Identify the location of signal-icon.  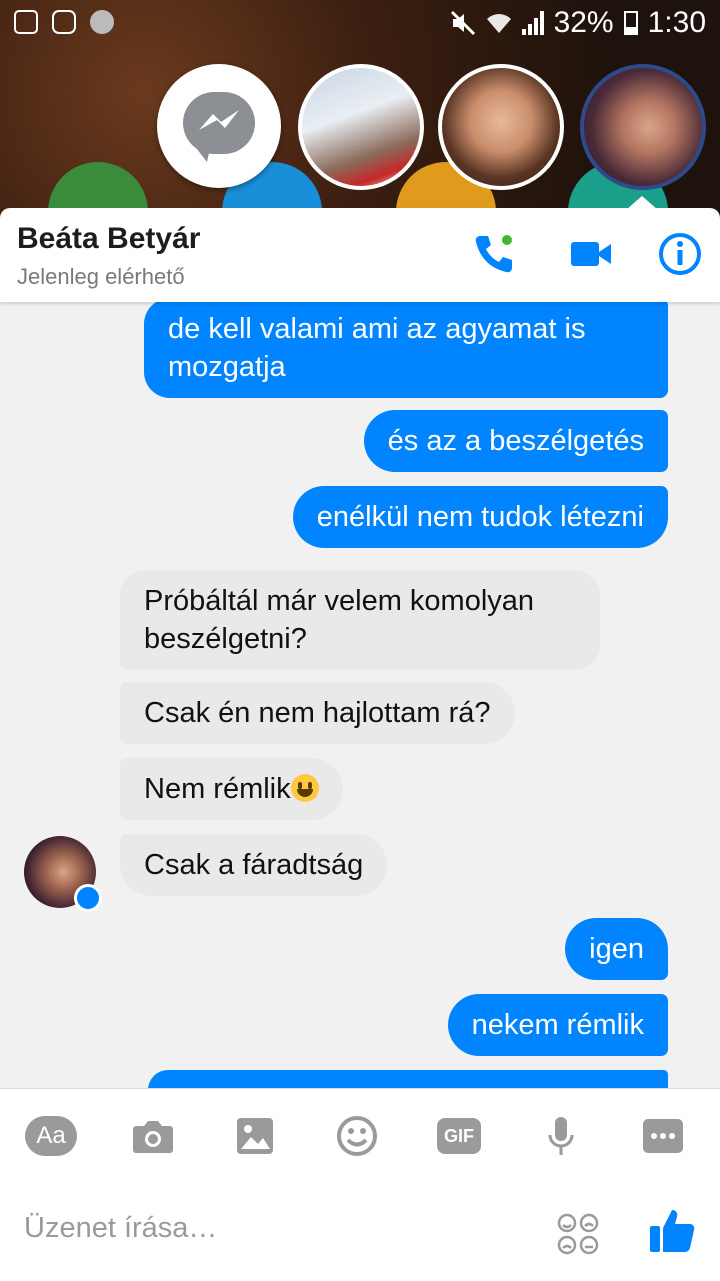
(532, 23).